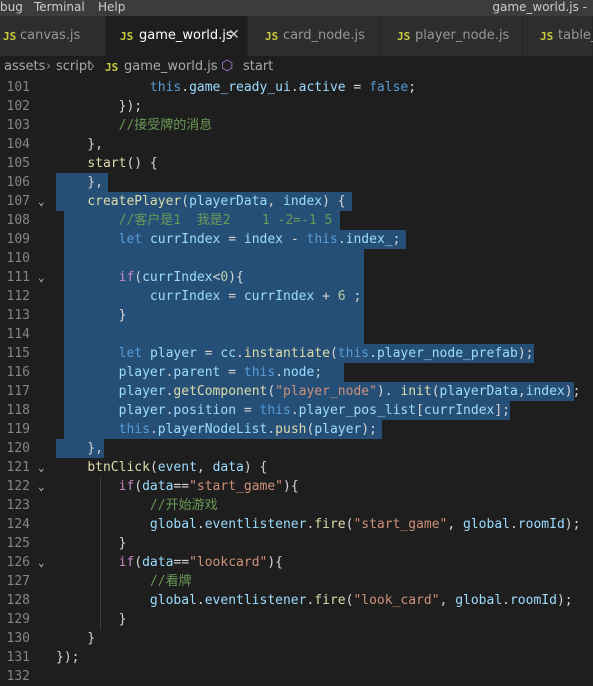  I want to click on code-line: 109 let currIndex = index - this.index_;, so click(296, 239).